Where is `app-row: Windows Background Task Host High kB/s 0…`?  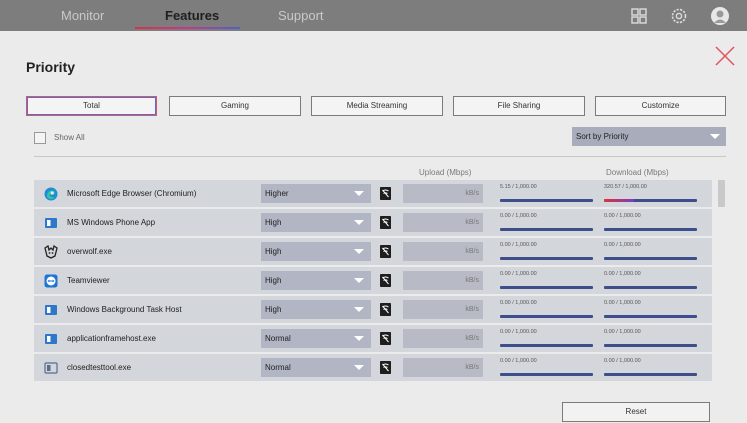 app-row: Windows Background Task Host High kB/s 0… is located at coordinates (373, 309).